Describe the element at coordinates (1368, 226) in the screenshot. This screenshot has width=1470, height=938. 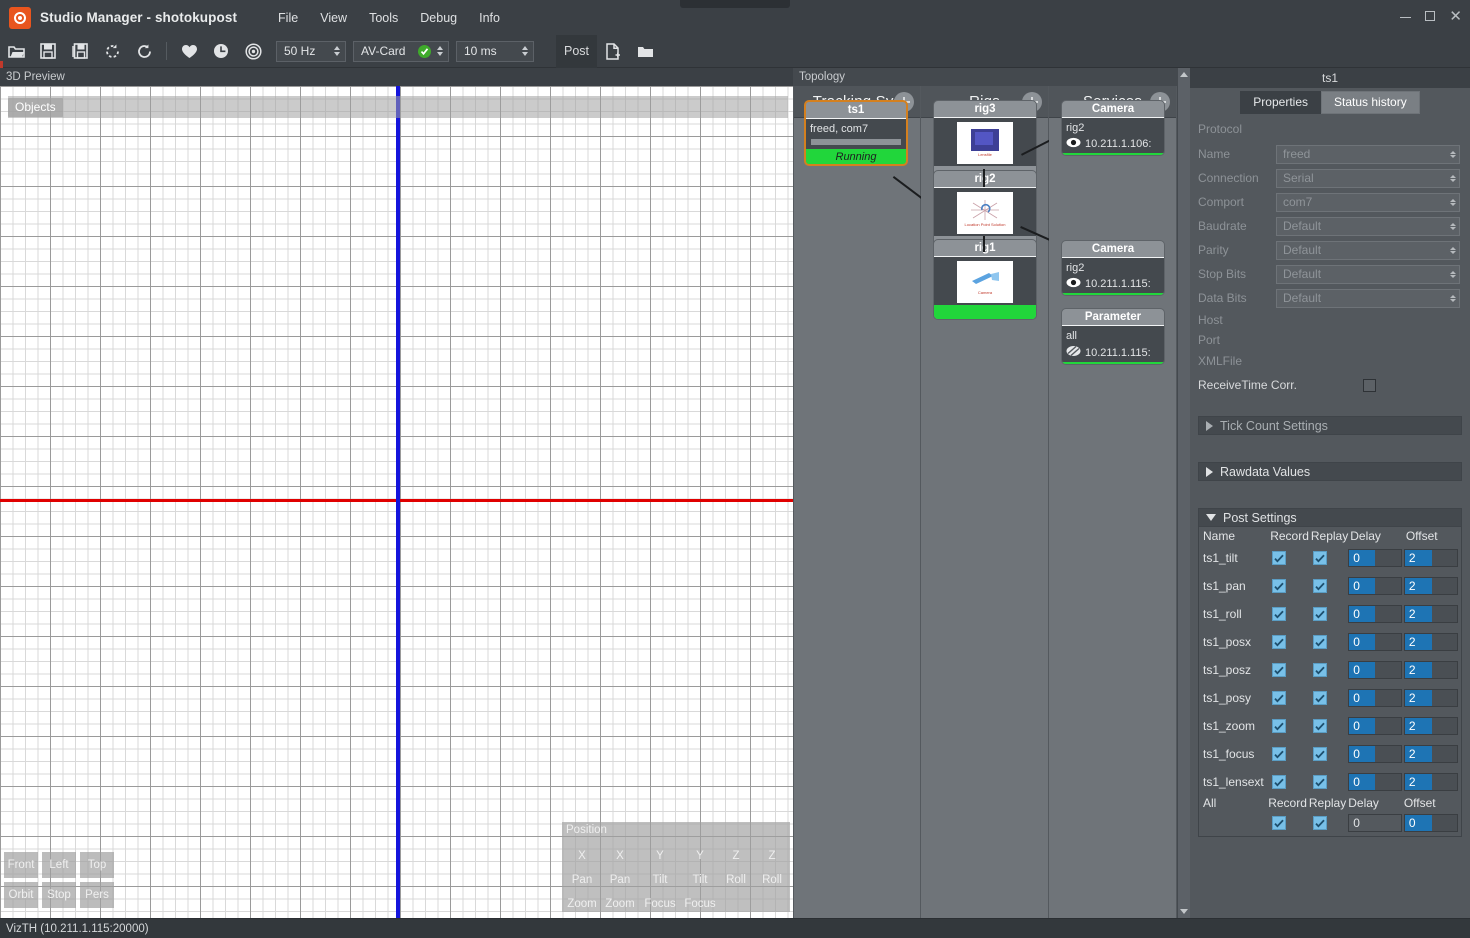
I see `baudrate-select: Default` at that location.